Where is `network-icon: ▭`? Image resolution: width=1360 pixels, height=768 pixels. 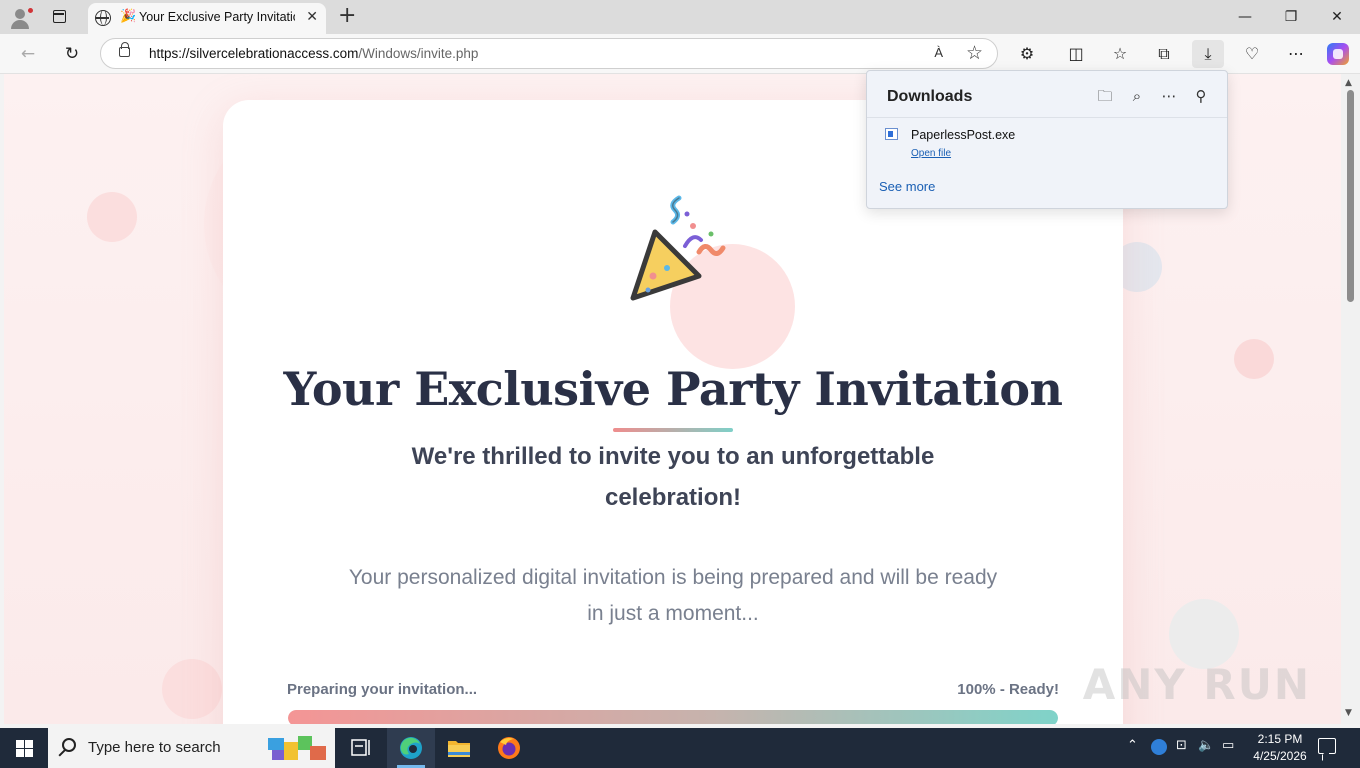
network-icon: ▭ is located at coordinates (1228, 745).